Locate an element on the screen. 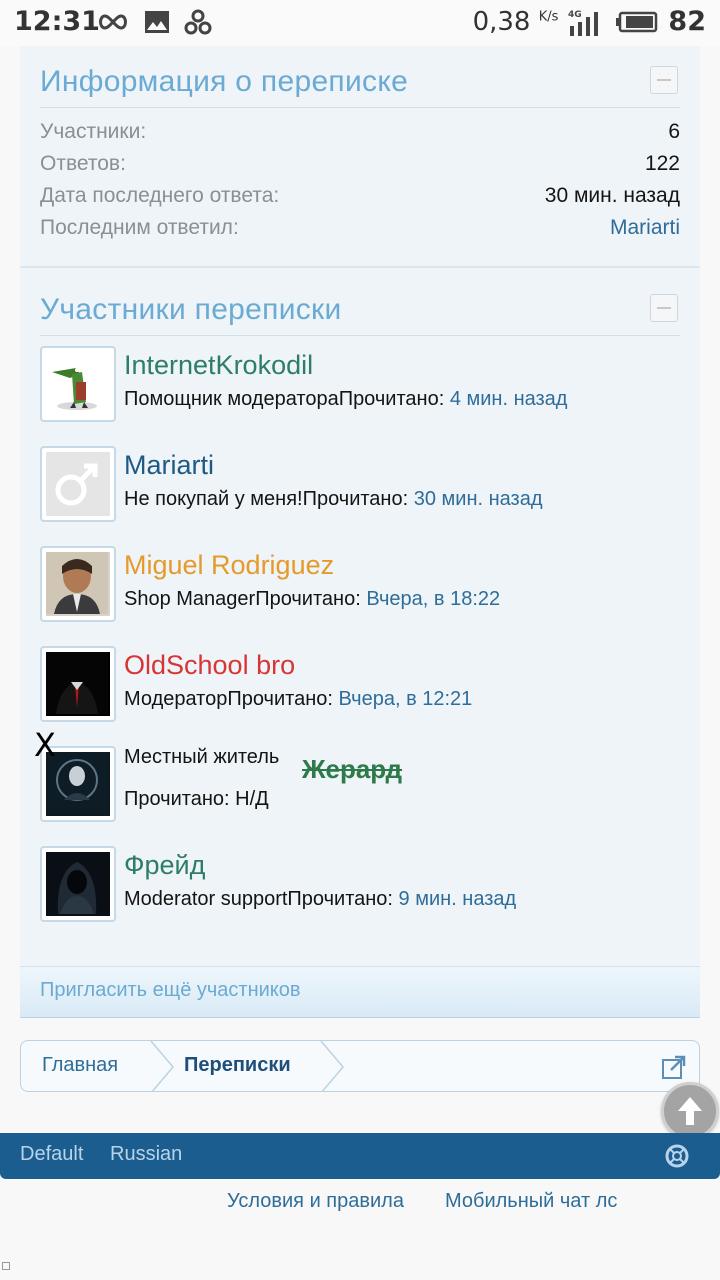 The width and height of the screenshot is (720, 1280). arrow-up-icon is located at coordinates (690, 1111).